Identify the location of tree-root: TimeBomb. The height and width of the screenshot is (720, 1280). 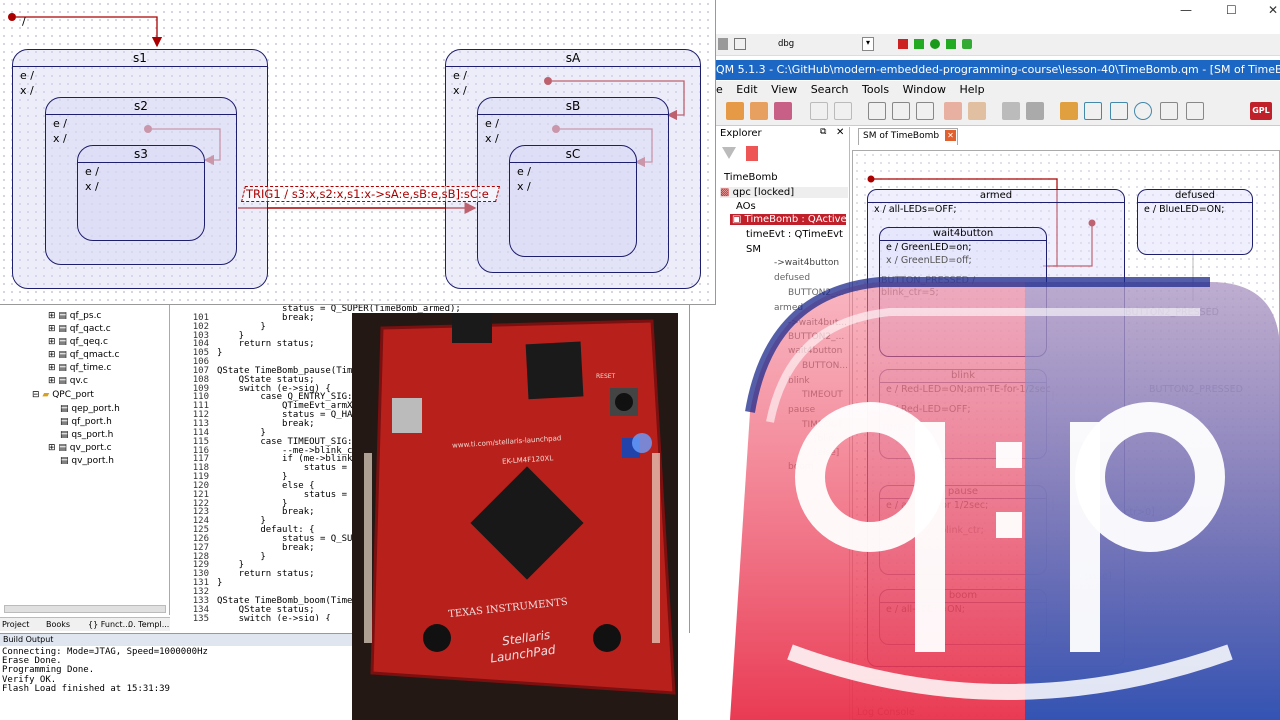
(751, 177).